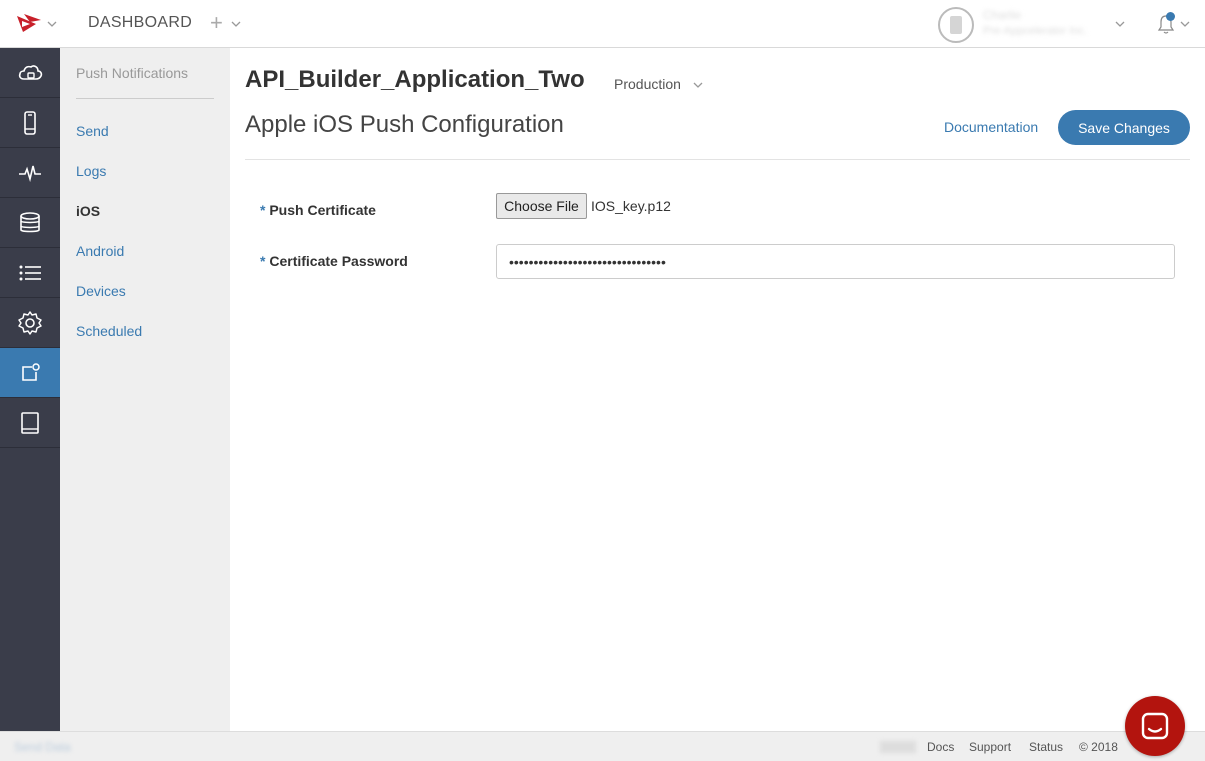 This screenshot has width=1205, height=761. What do you see at coordinates (404, 124) in the screenshot?
I see `page-title: Apple iOS Push Configuration` at bounding box center [404, 124].